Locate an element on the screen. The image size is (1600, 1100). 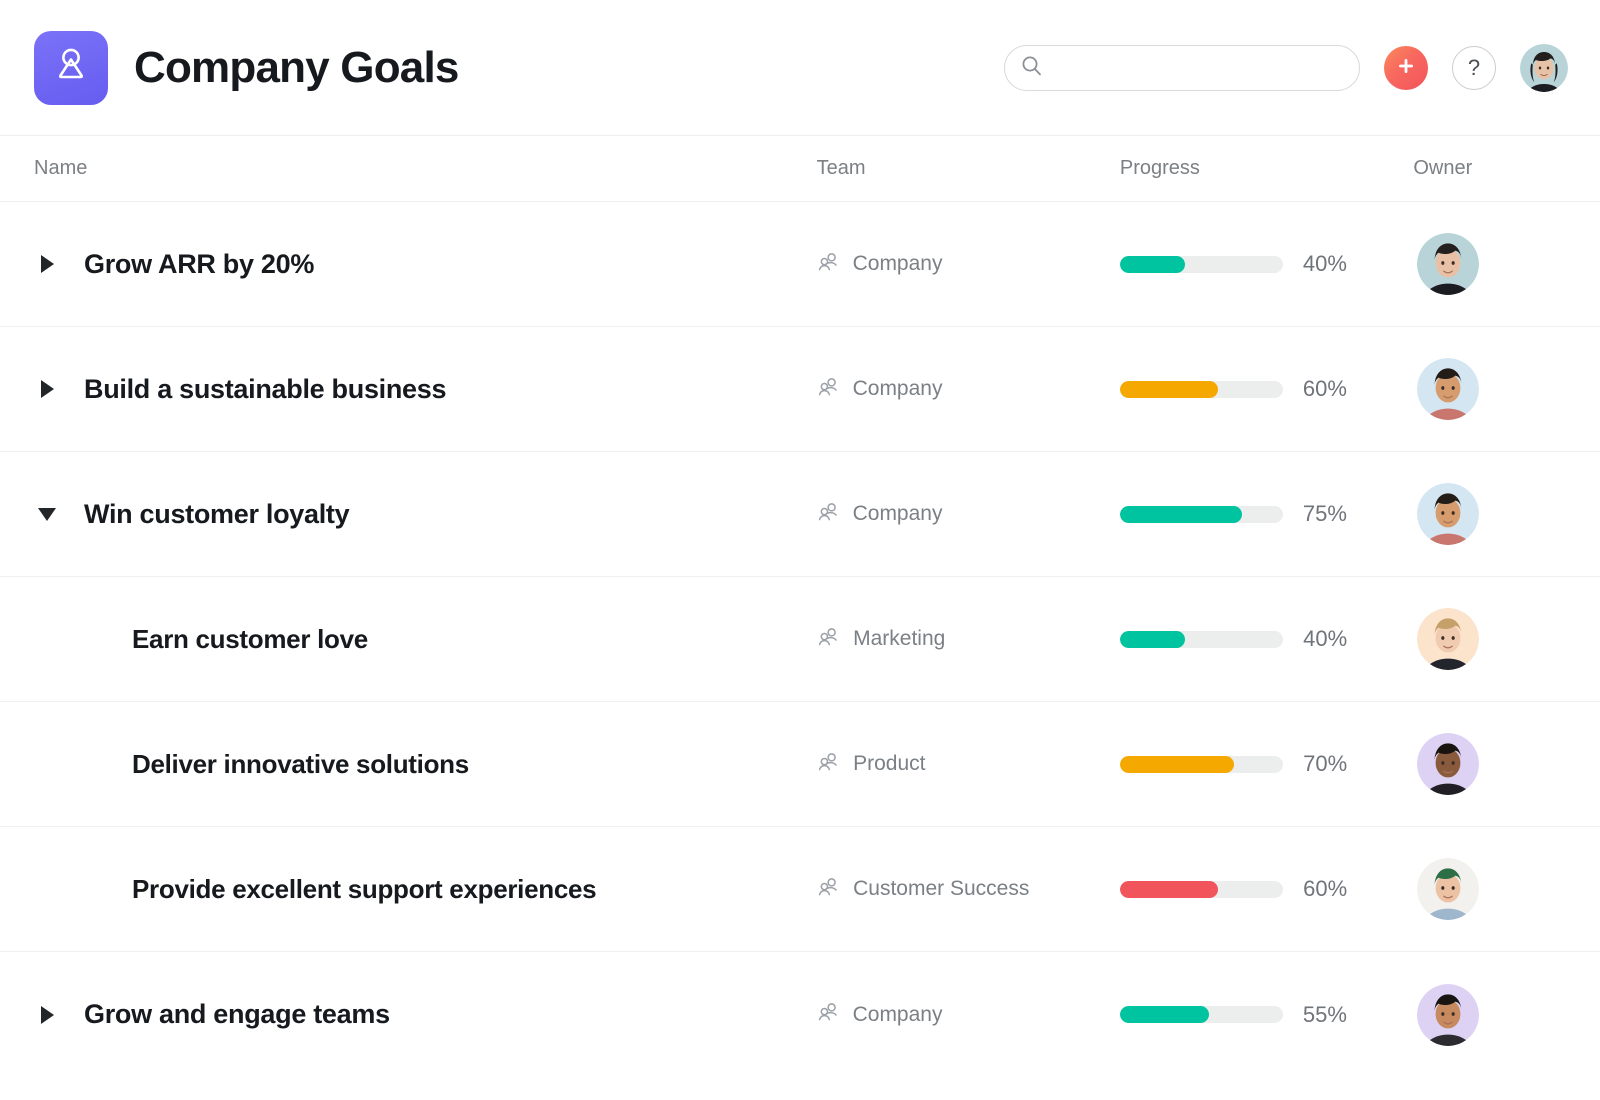
search-icon is located at coordinates (1031, 68).